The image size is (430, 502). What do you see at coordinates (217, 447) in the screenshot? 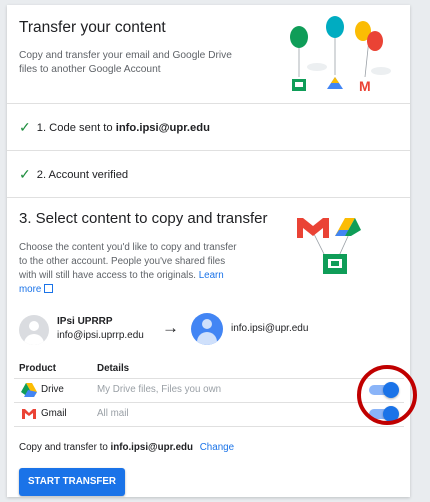
I see `change-link: Change` at bounding box center [217, 447].